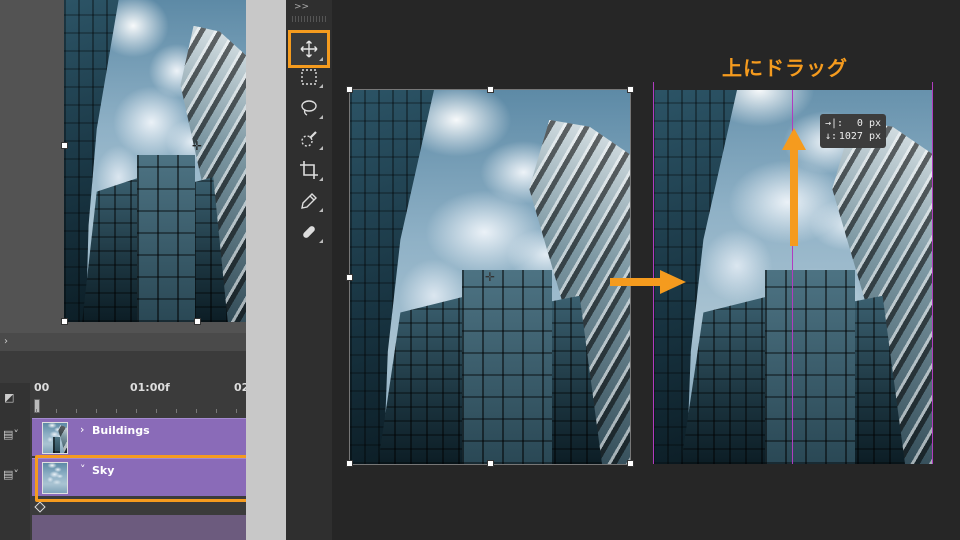 The width and height of the screenshot is (960, 540). Describe the element at coordinates (859, 136) in the screenshot. I see `dy-value: 1027 px` at that location.